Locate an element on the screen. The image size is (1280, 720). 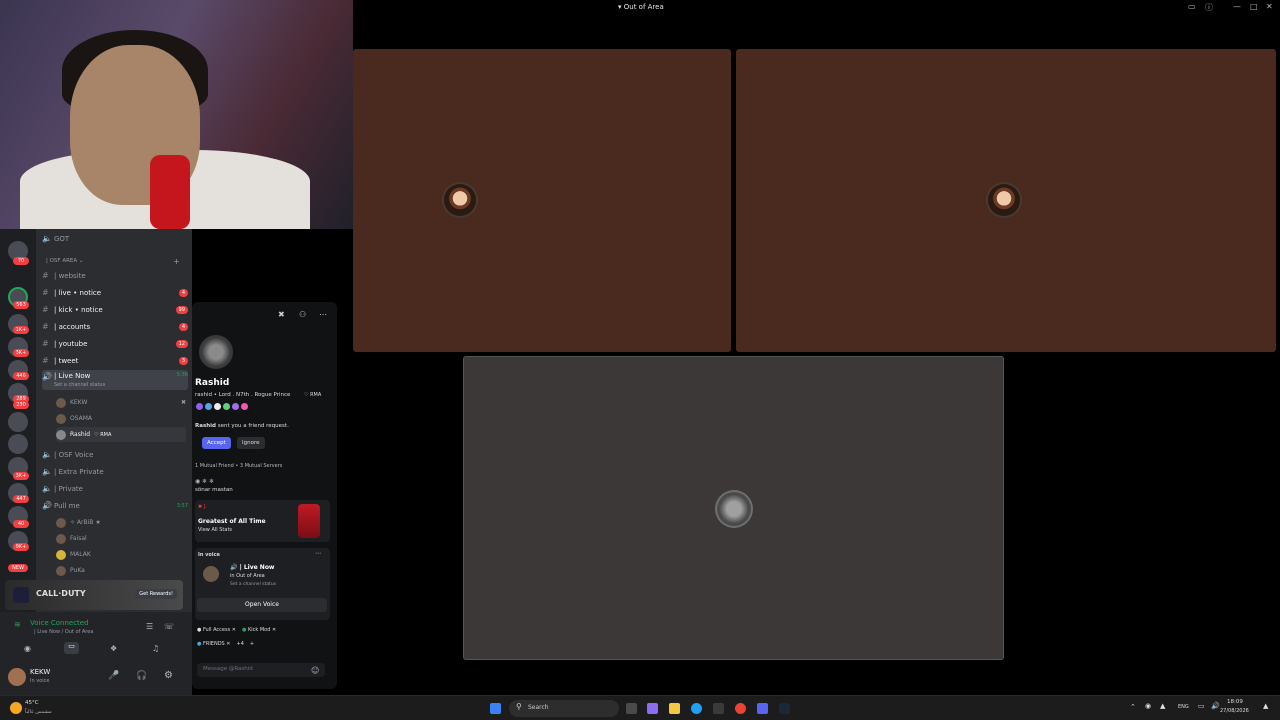
voice-channel-osf-voice: 🔈 | OSF Voice is located at coordinates (115, 454).